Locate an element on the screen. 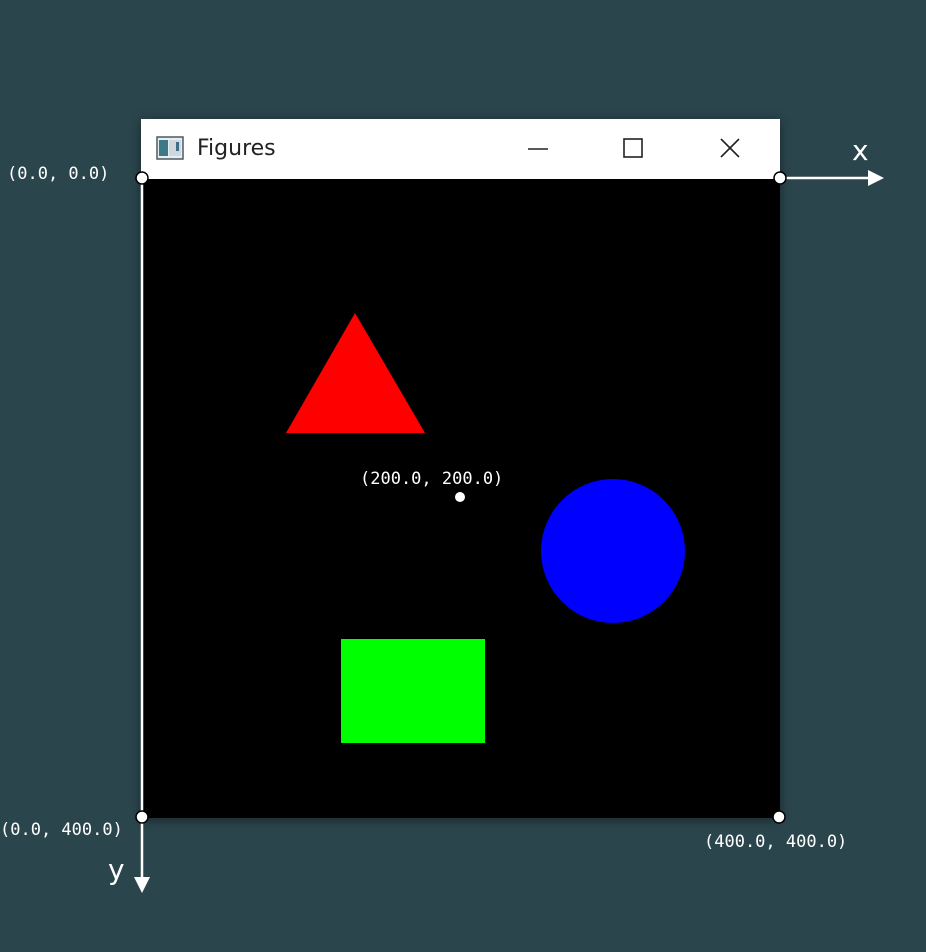 The width and height of the screenshot is (926, 952). y-axis-label: y is located at coordinates (116, 869).